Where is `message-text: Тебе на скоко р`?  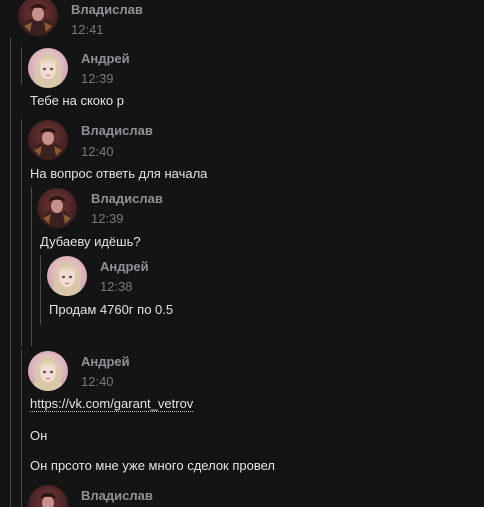
message-text: Тебе на скоко р is located at coordinates (77, 100).